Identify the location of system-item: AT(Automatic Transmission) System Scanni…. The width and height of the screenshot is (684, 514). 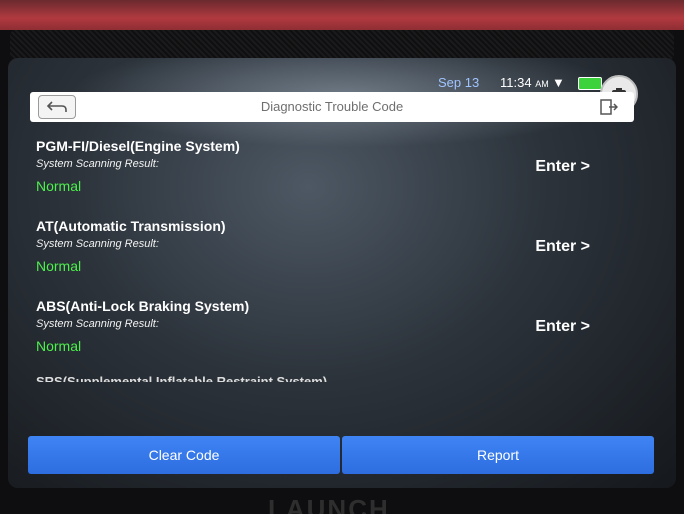
(331, 252).